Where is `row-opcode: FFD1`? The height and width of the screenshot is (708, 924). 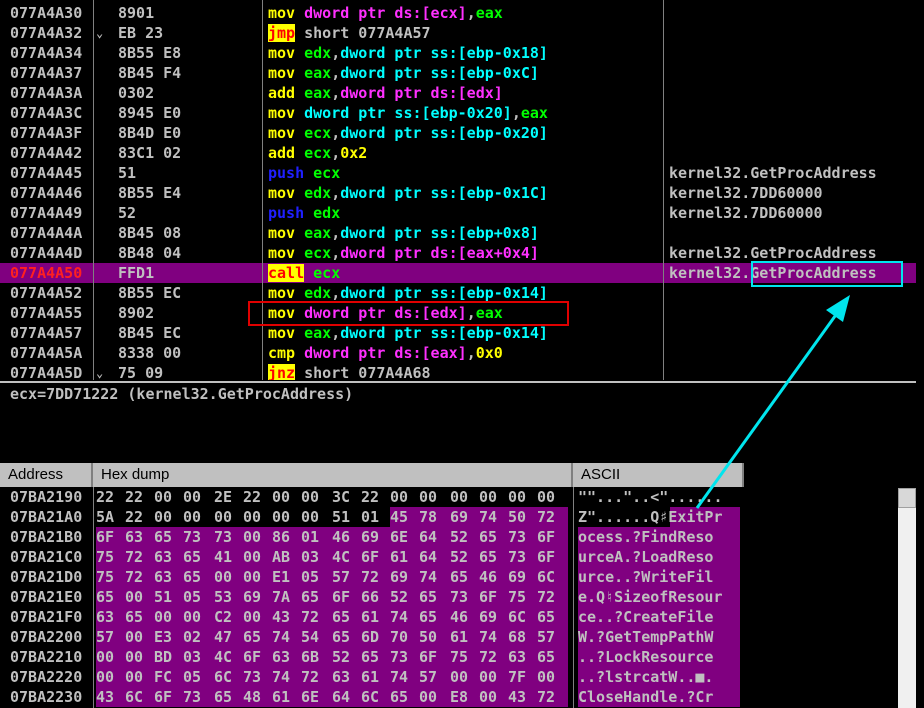
row-opcode: FFD1 is located at coordinates (136, 273).